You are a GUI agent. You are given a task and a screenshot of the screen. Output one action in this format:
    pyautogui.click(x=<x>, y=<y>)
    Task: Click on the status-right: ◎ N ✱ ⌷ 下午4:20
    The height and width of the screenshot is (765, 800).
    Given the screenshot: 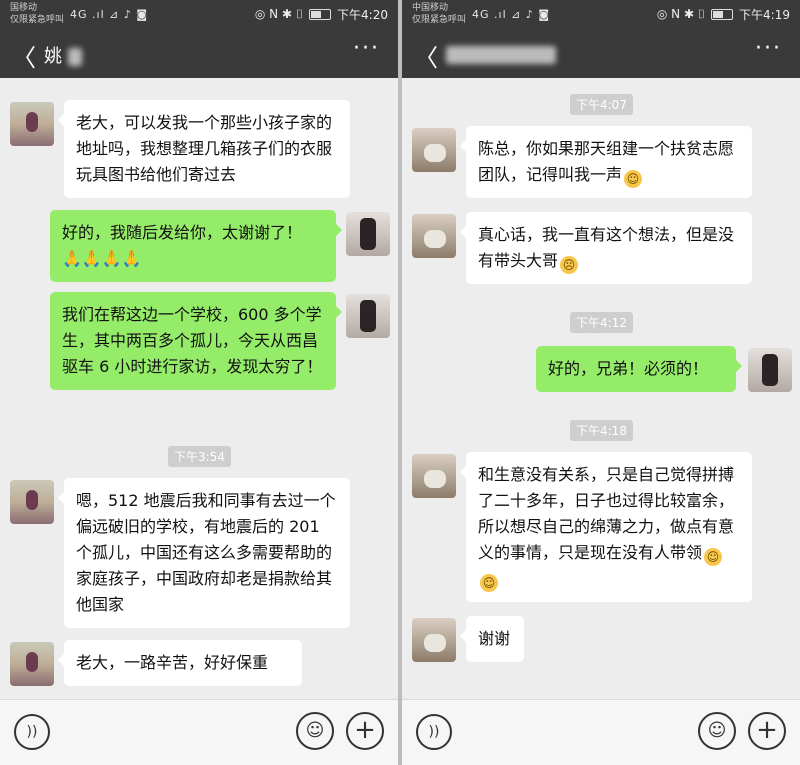 What is the action you would take?
    pyautogui.click(x=321, y=14)
    